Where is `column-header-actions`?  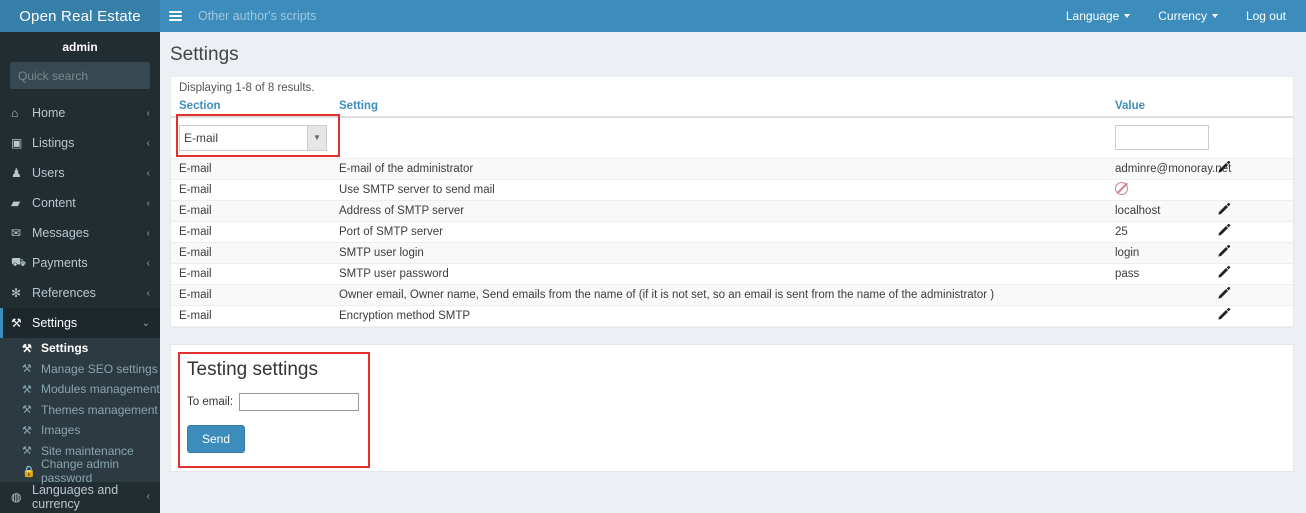 column-header-actions is located at coordinates (1251, 108).